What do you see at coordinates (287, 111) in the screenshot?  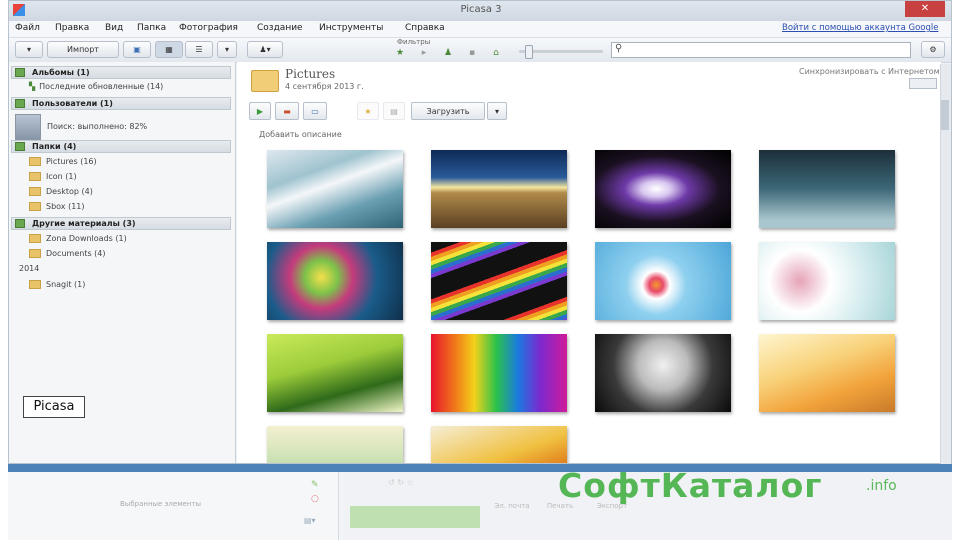 I see `collage-icon: ▬` at bounding box center [287, 111].